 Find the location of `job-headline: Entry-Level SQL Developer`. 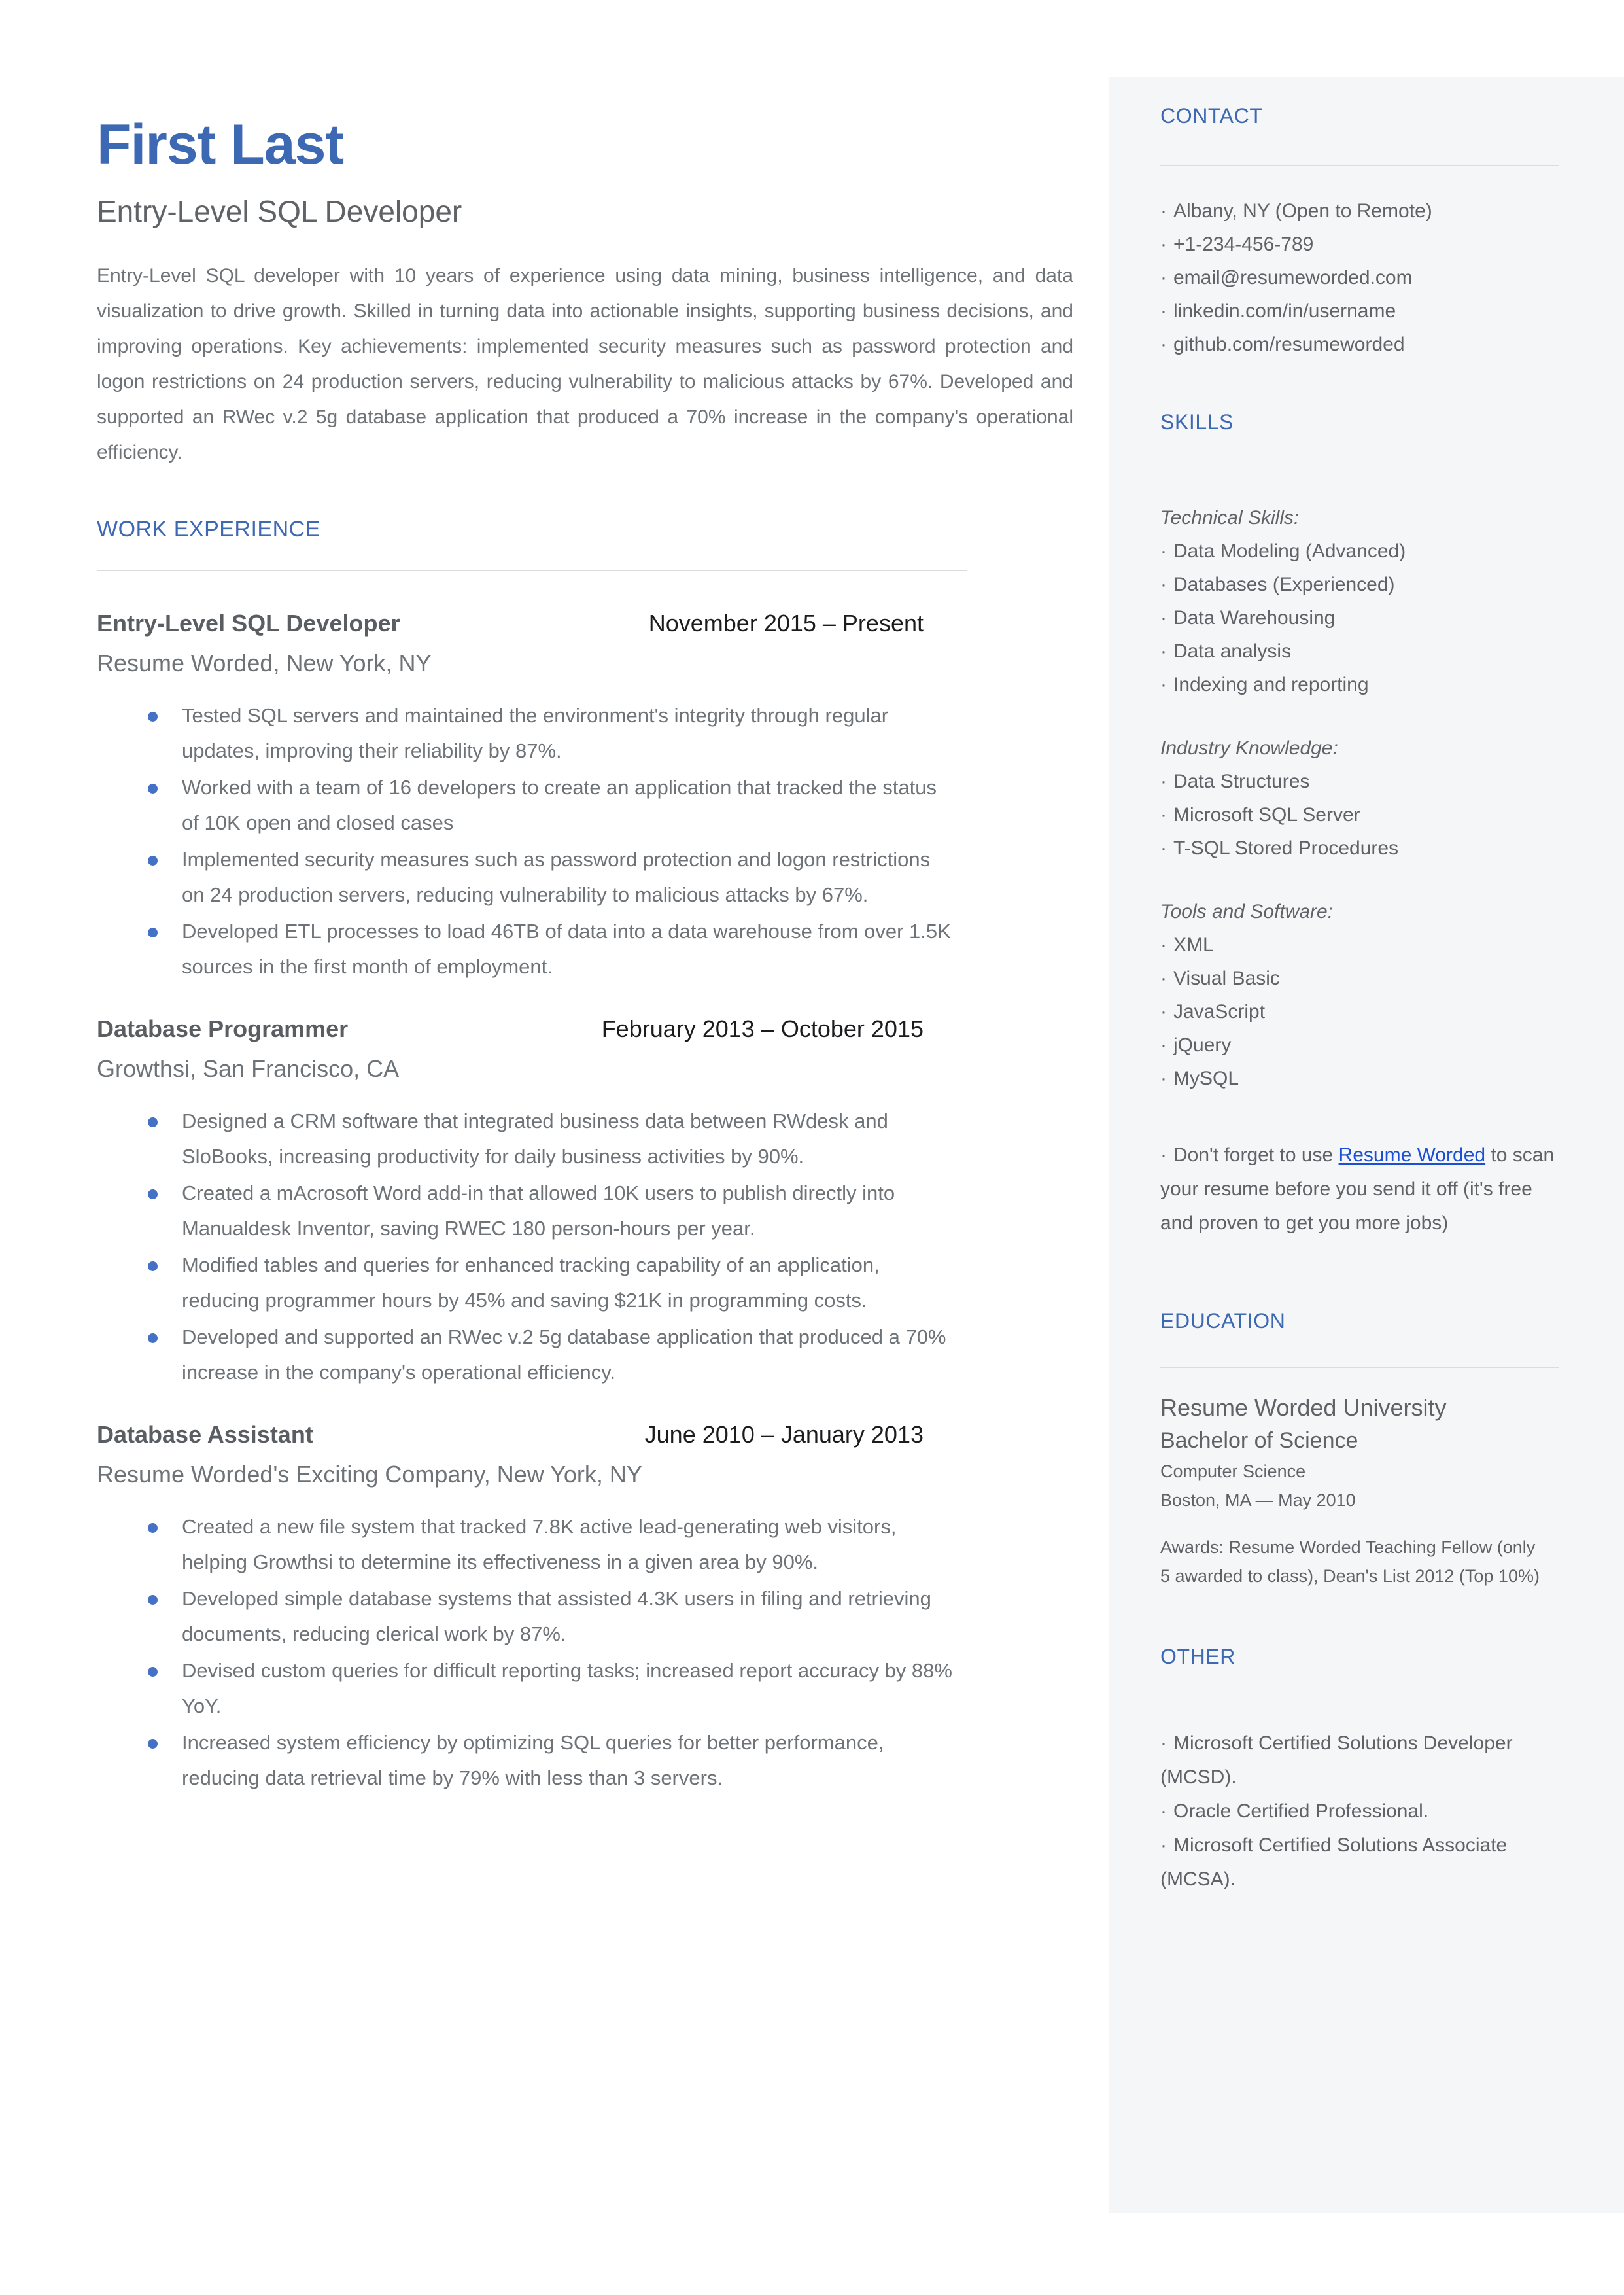

job-headline: Entry-Level SQL Developer is located at coordinates (279, 211).